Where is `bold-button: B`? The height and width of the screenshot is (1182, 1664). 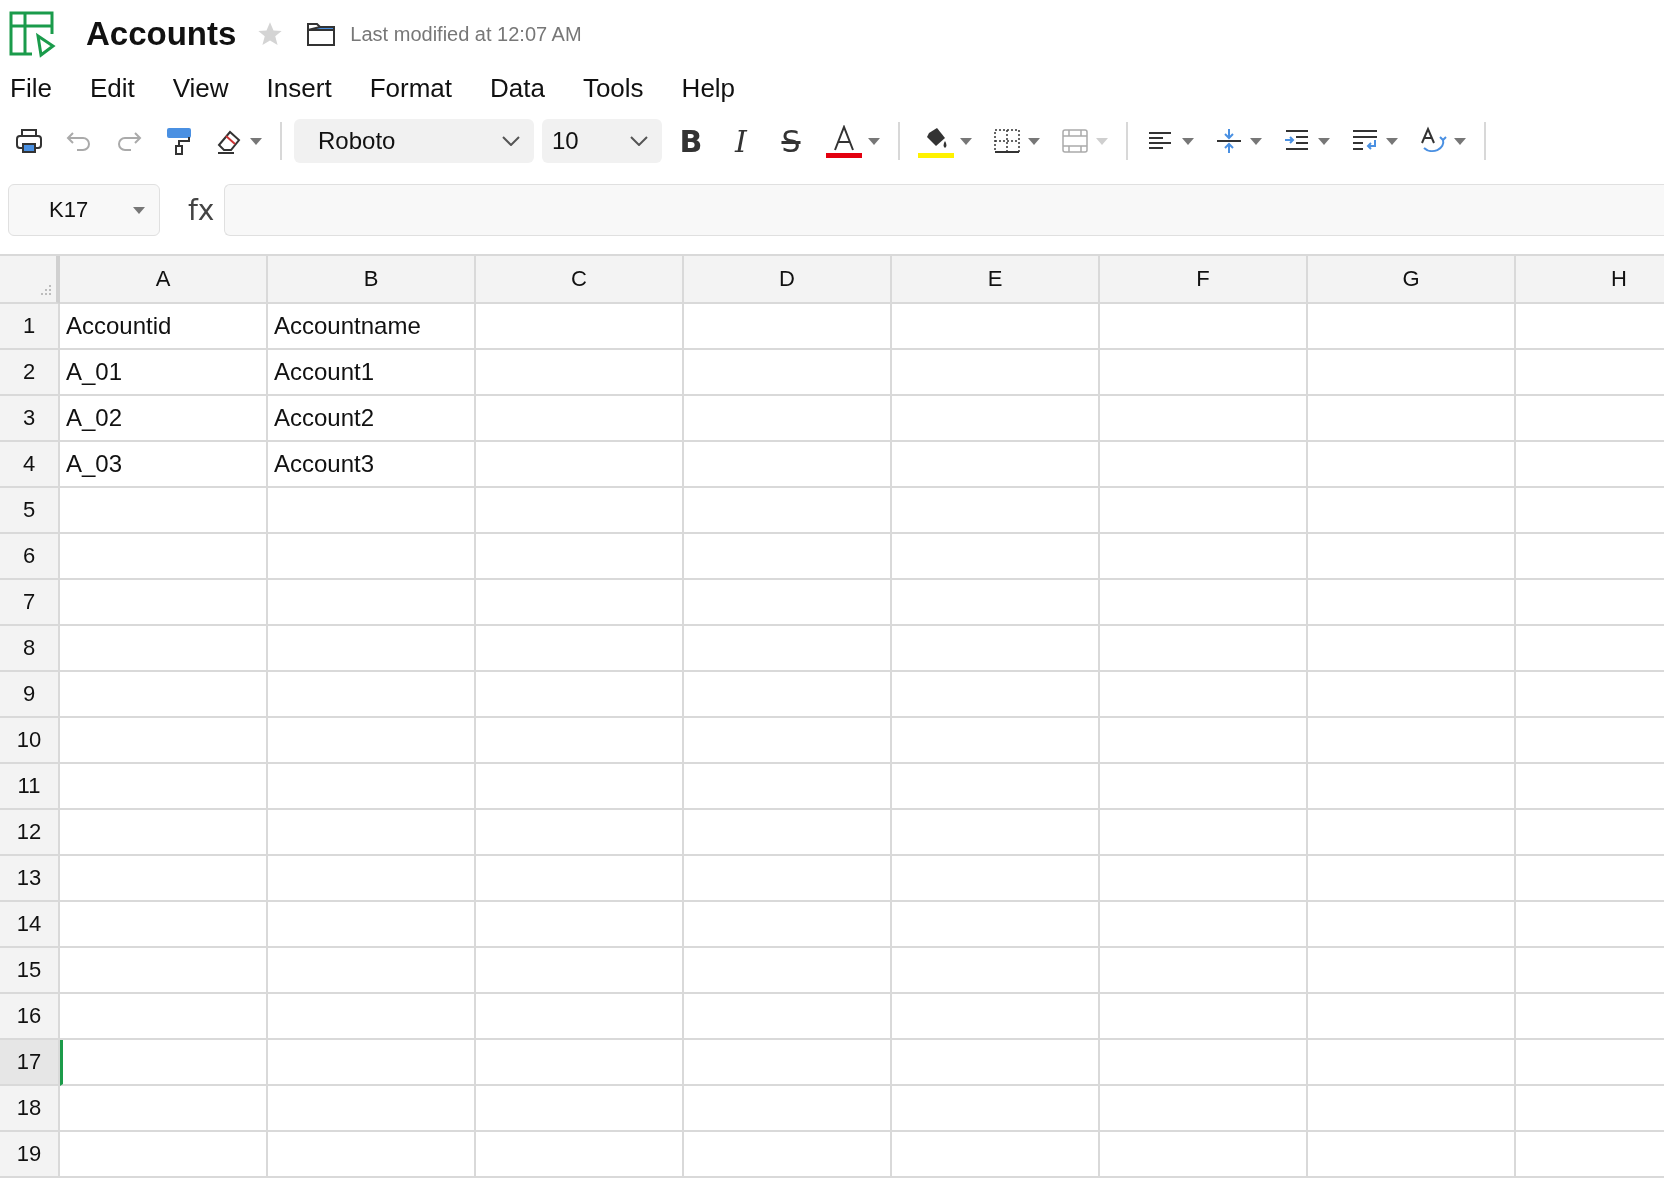 bold-button: B is located at coordinates (691, 141).